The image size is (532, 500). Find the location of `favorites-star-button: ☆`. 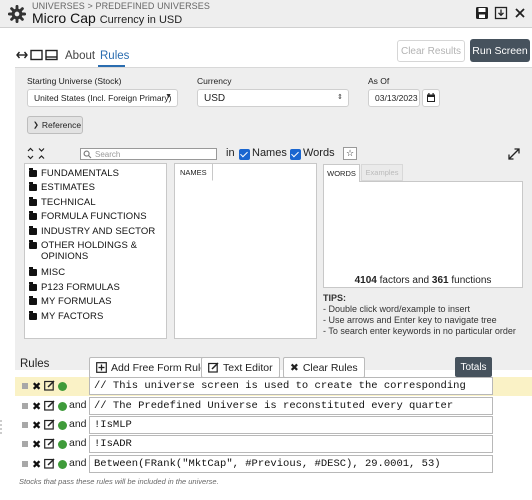

favorites-star-button: ☆ is located at coordinates (350, 153).